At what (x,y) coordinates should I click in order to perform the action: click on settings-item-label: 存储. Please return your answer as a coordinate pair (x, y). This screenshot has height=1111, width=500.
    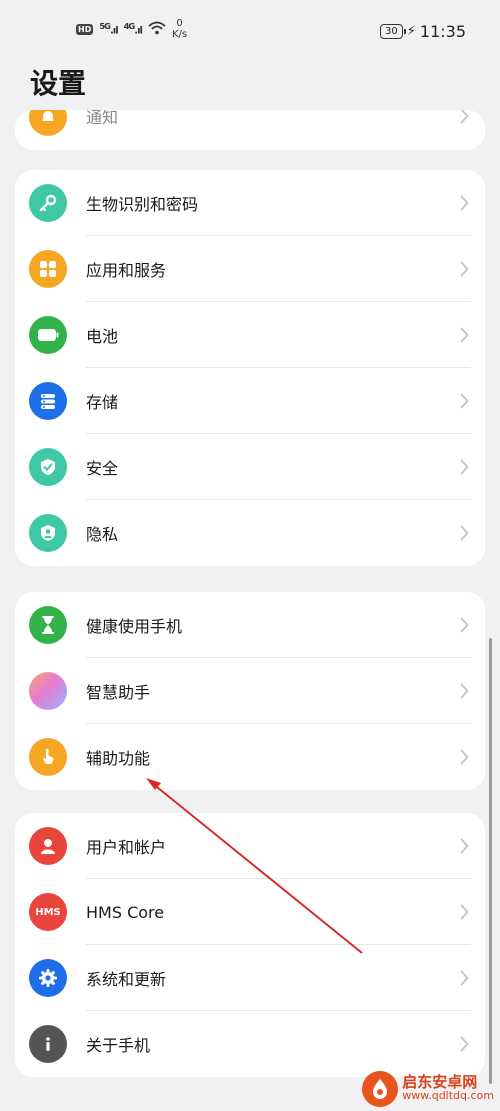
    Looking at the image, I should click on (102, 402).